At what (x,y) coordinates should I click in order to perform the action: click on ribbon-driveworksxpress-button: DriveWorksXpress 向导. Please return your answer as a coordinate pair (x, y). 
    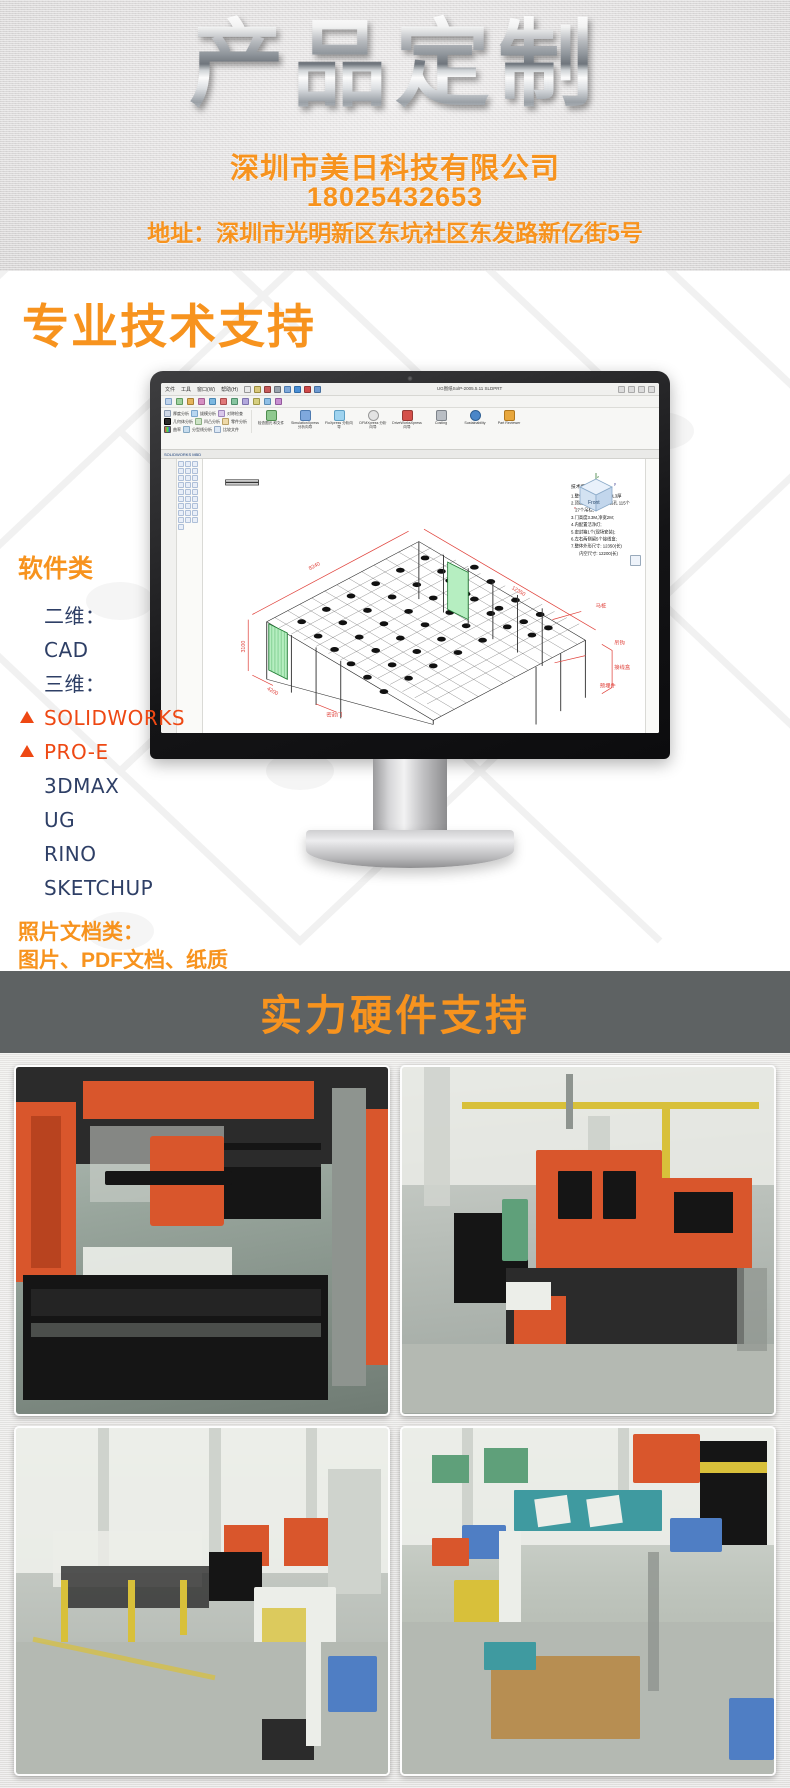
    Looking at the image, I should click on (407, 420).